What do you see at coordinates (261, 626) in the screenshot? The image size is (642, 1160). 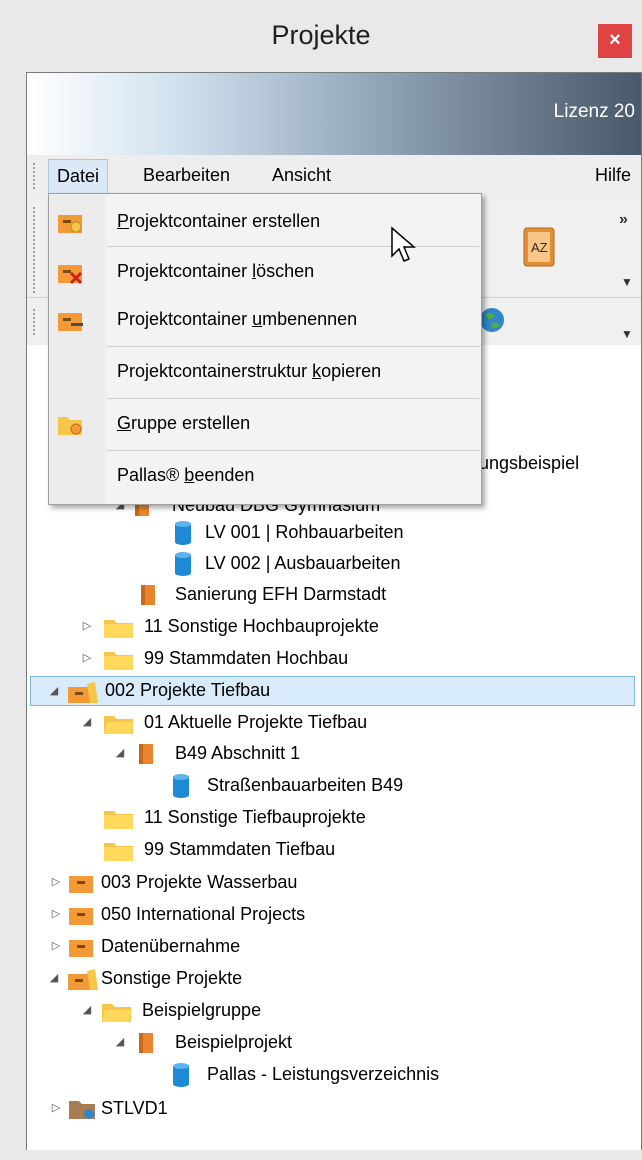 I see `tree-label: 11 Sonstige Hochbauprojekte` at bounding box center [261, 626].